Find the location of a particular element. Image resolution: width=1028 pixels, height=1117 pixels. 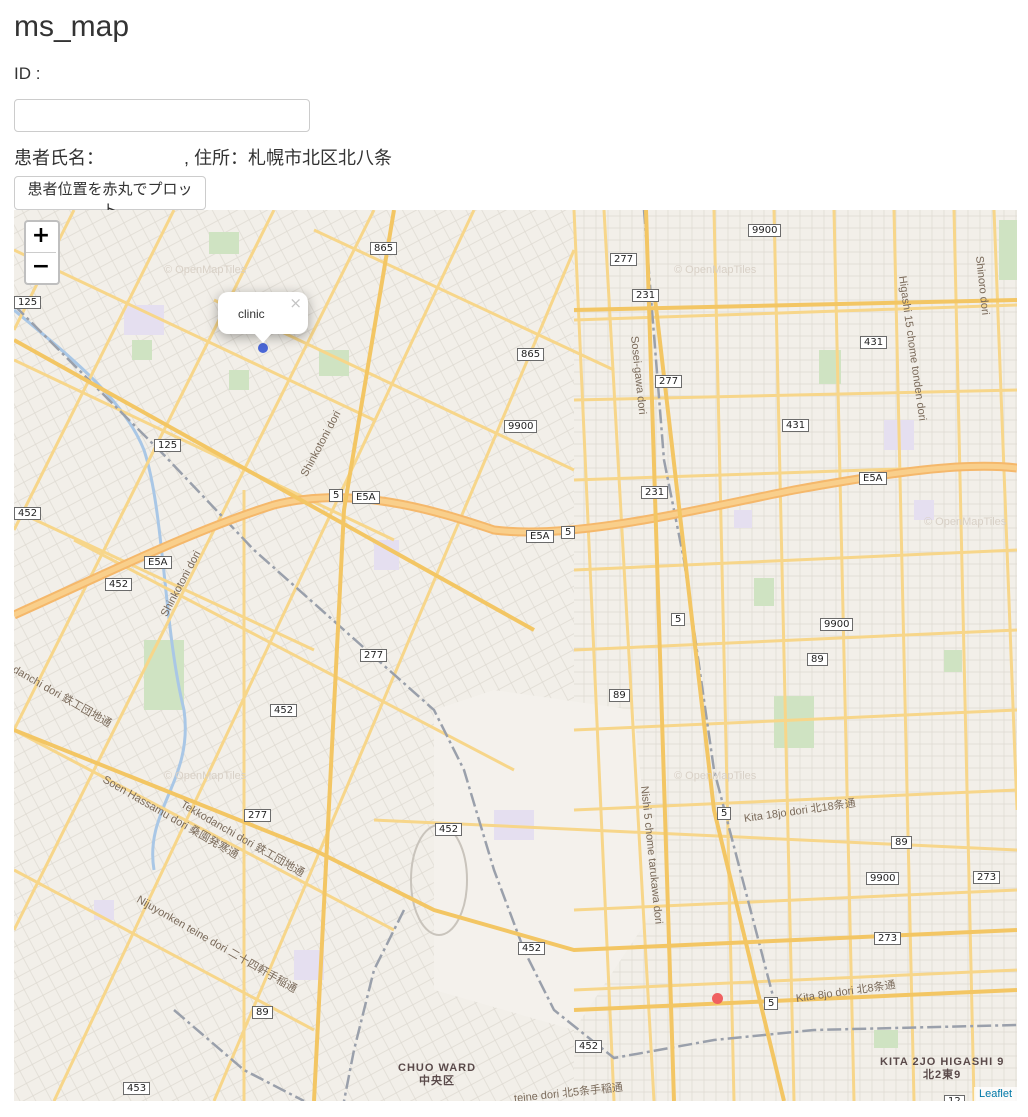

clinic-popup: clinic × is located at coordinates (263, 317).